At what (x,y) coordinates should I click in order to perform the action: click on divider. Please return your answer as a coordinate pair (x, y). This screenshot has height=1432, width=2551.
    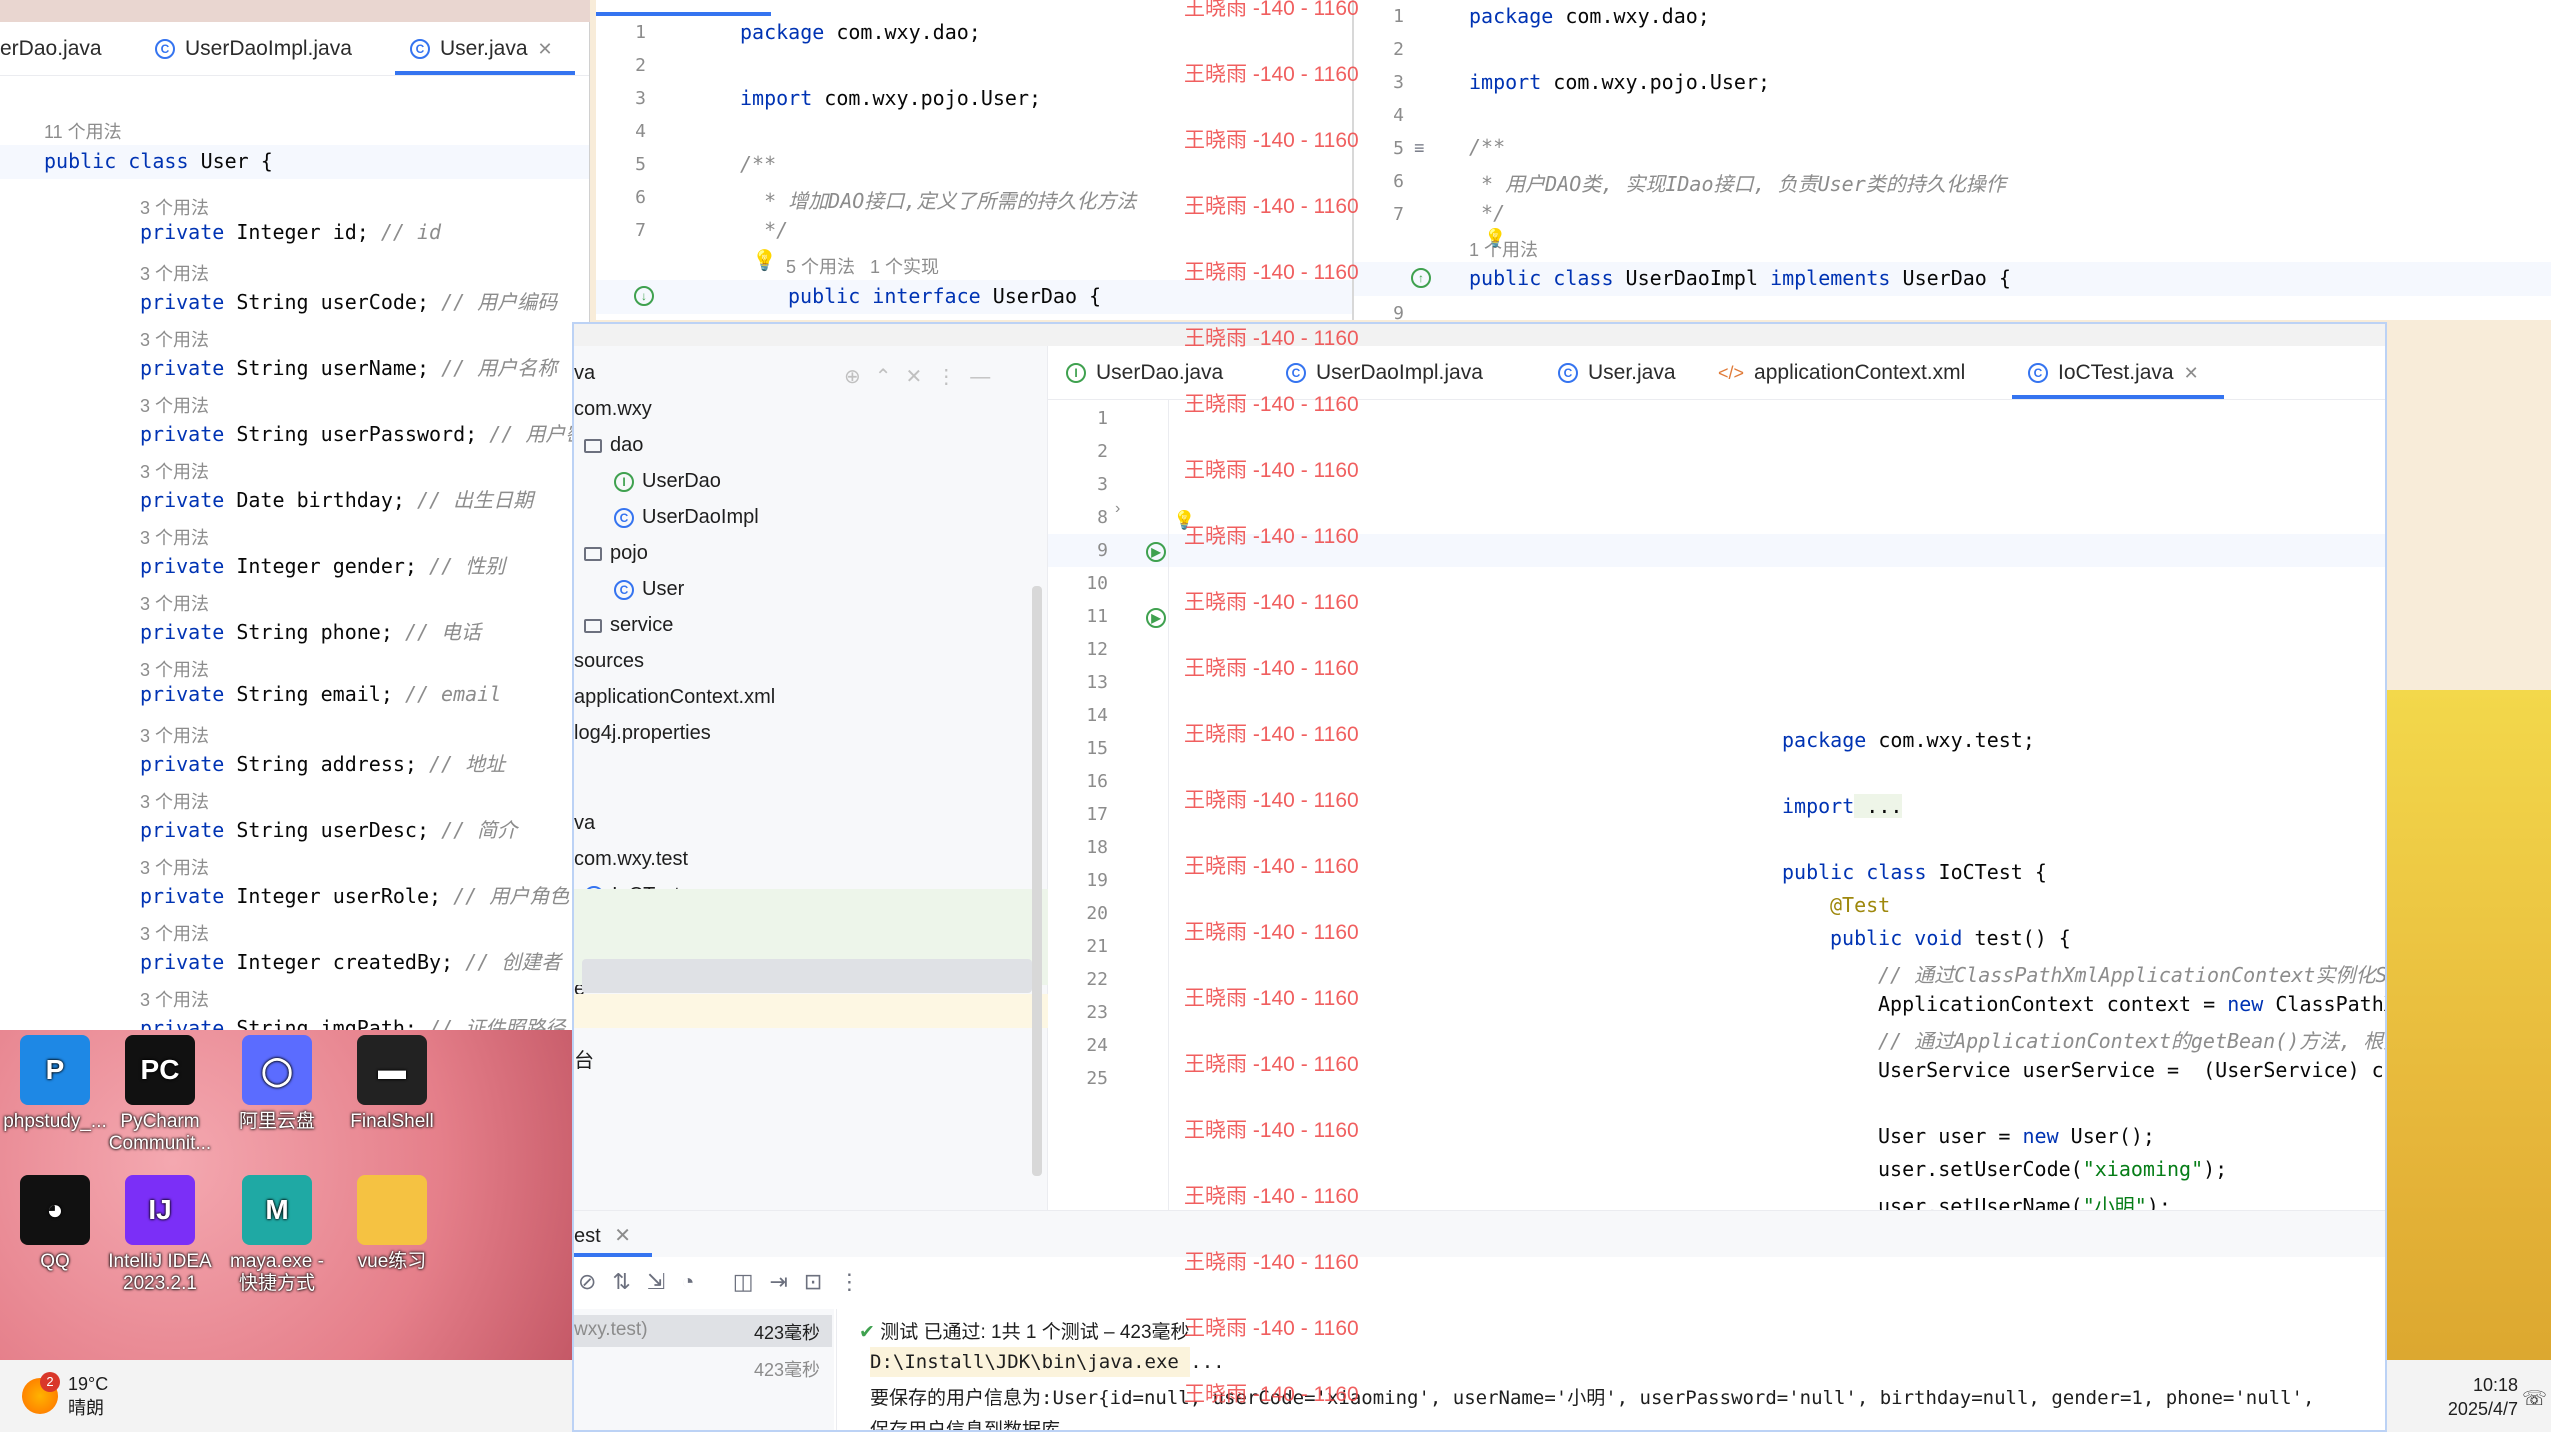
    Looking at the image, I should click on (836, 1369).